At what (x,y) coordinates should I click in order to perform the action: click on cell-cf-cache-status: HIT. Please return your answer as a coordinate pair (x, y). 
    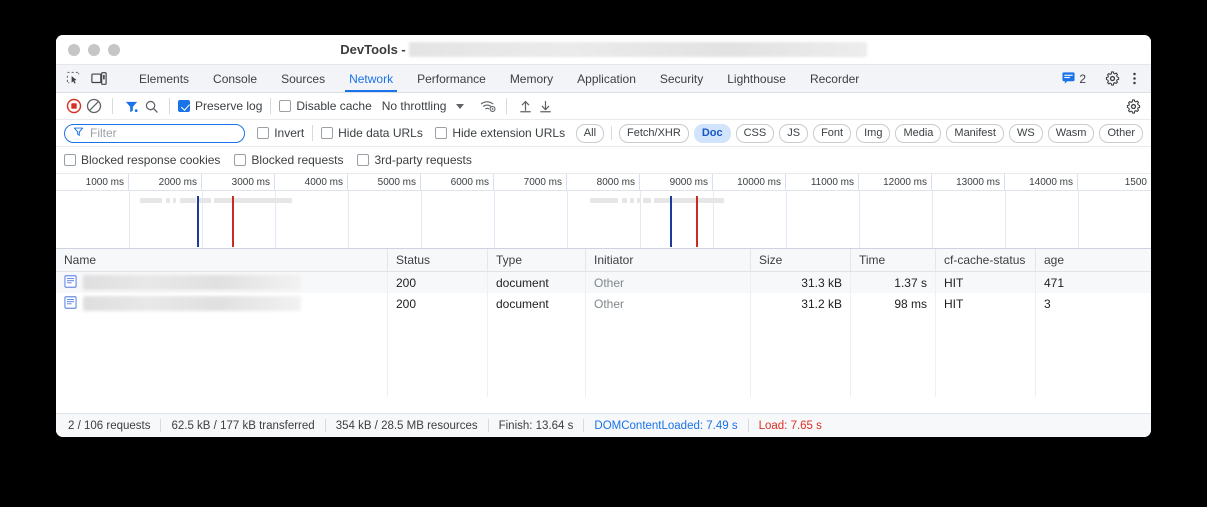
    Looking at the image, I should click on (986, 303).